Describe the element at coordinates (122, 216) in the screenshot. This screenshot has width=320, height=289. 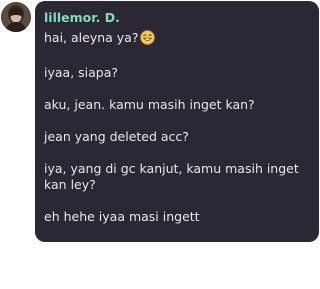
I see `message-text: eh hehe iyaa masi ingett` at that location.